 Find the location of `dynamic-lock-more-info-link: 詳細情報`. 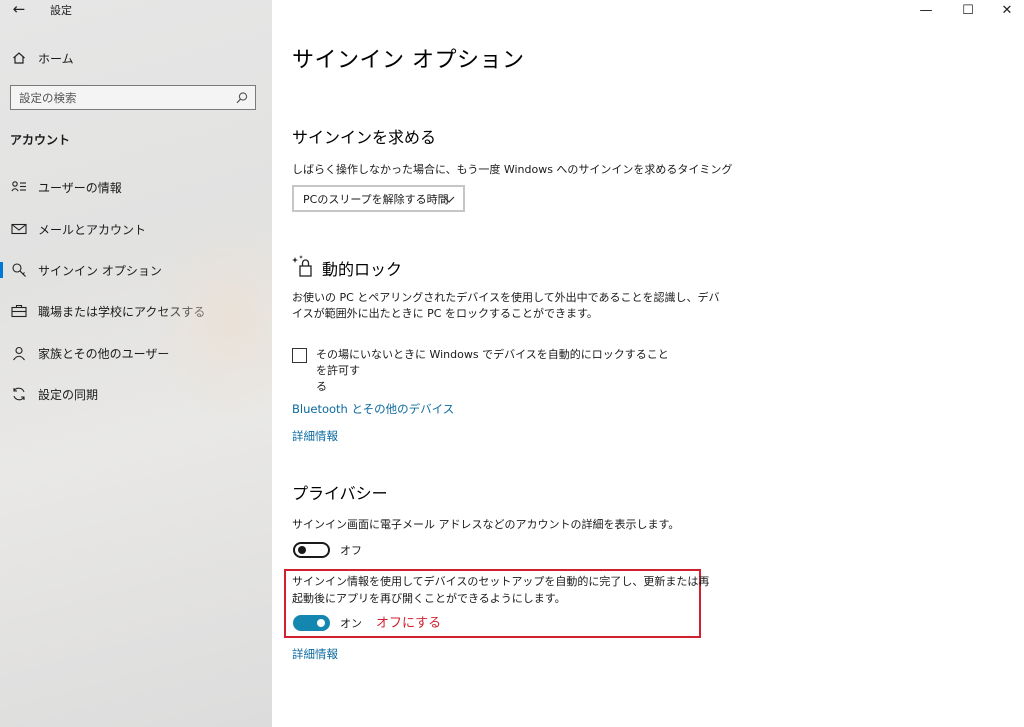

dynamic-lock-more-info-link: 詳細情報 is located at coordinates (315, 436).